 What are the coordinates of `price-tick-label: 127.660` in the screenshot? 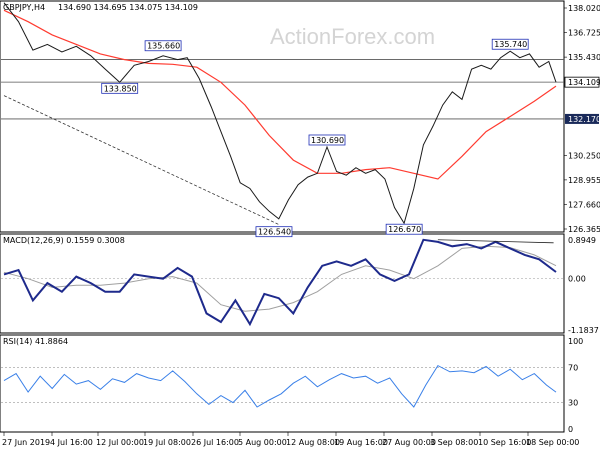 It's located at (584, 204).